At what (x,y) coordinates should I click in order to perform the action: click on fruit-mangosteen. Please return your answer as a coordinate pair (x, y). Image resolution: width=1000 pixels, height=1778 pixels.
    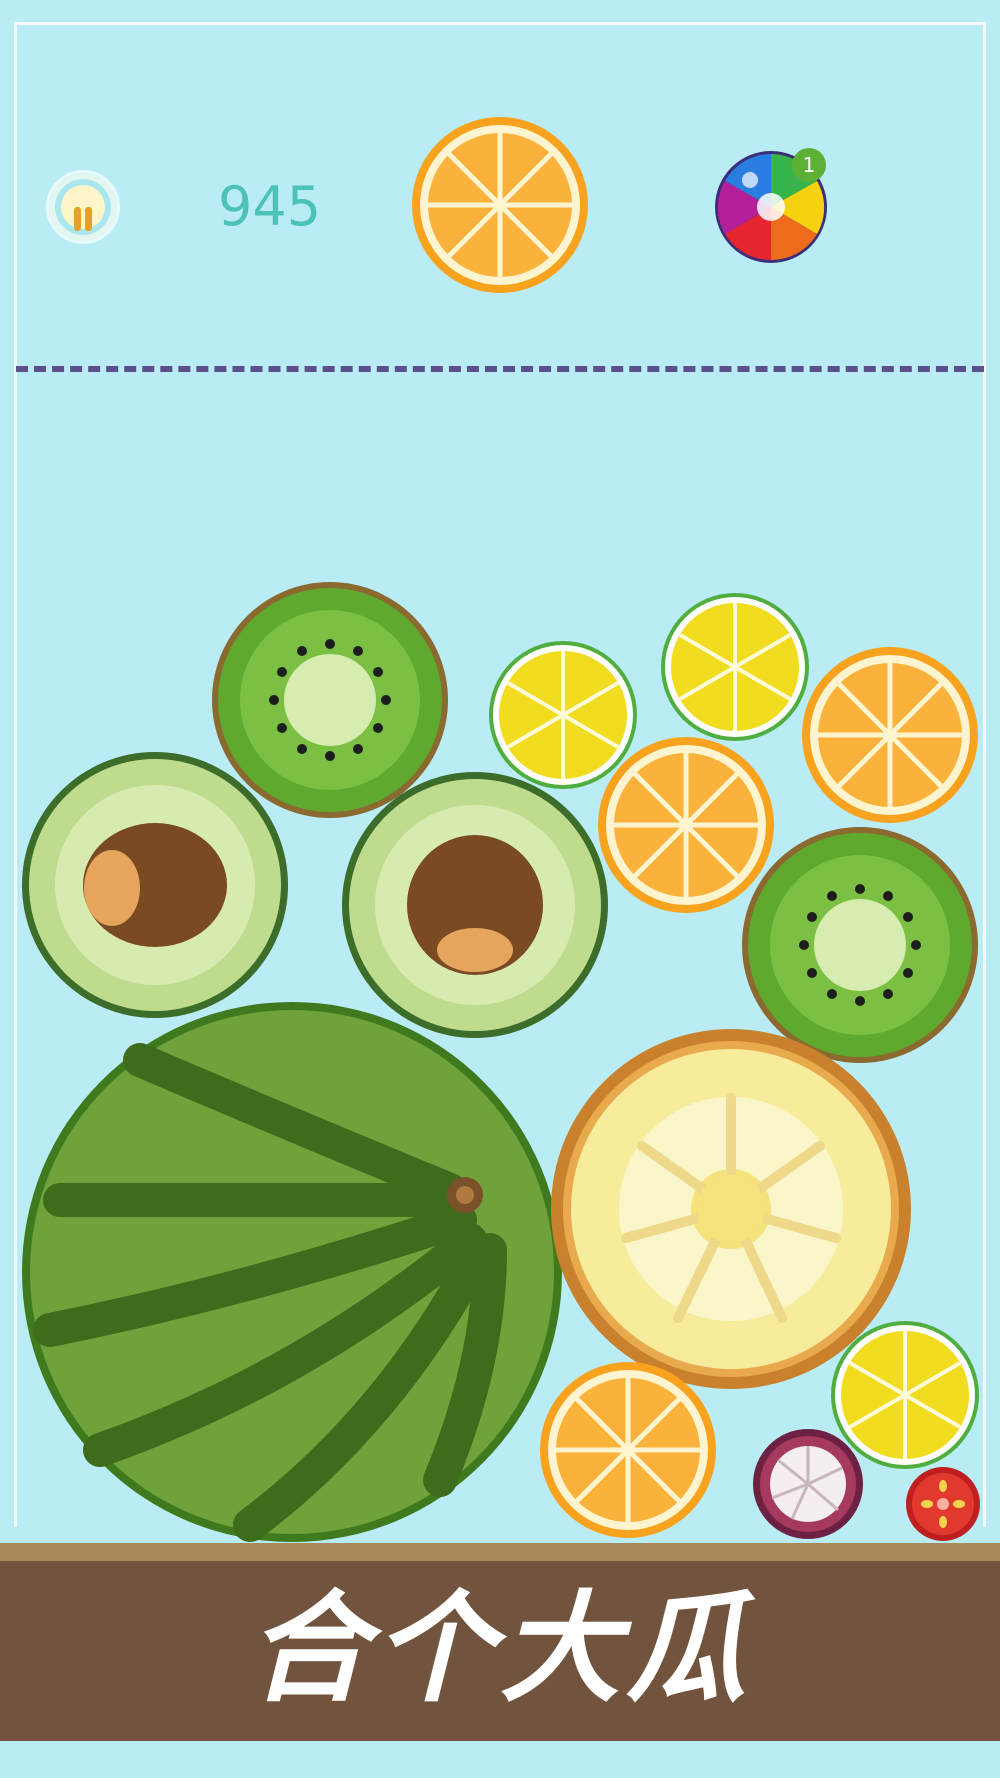
    Looking at the image, I should click on (808, 1484).